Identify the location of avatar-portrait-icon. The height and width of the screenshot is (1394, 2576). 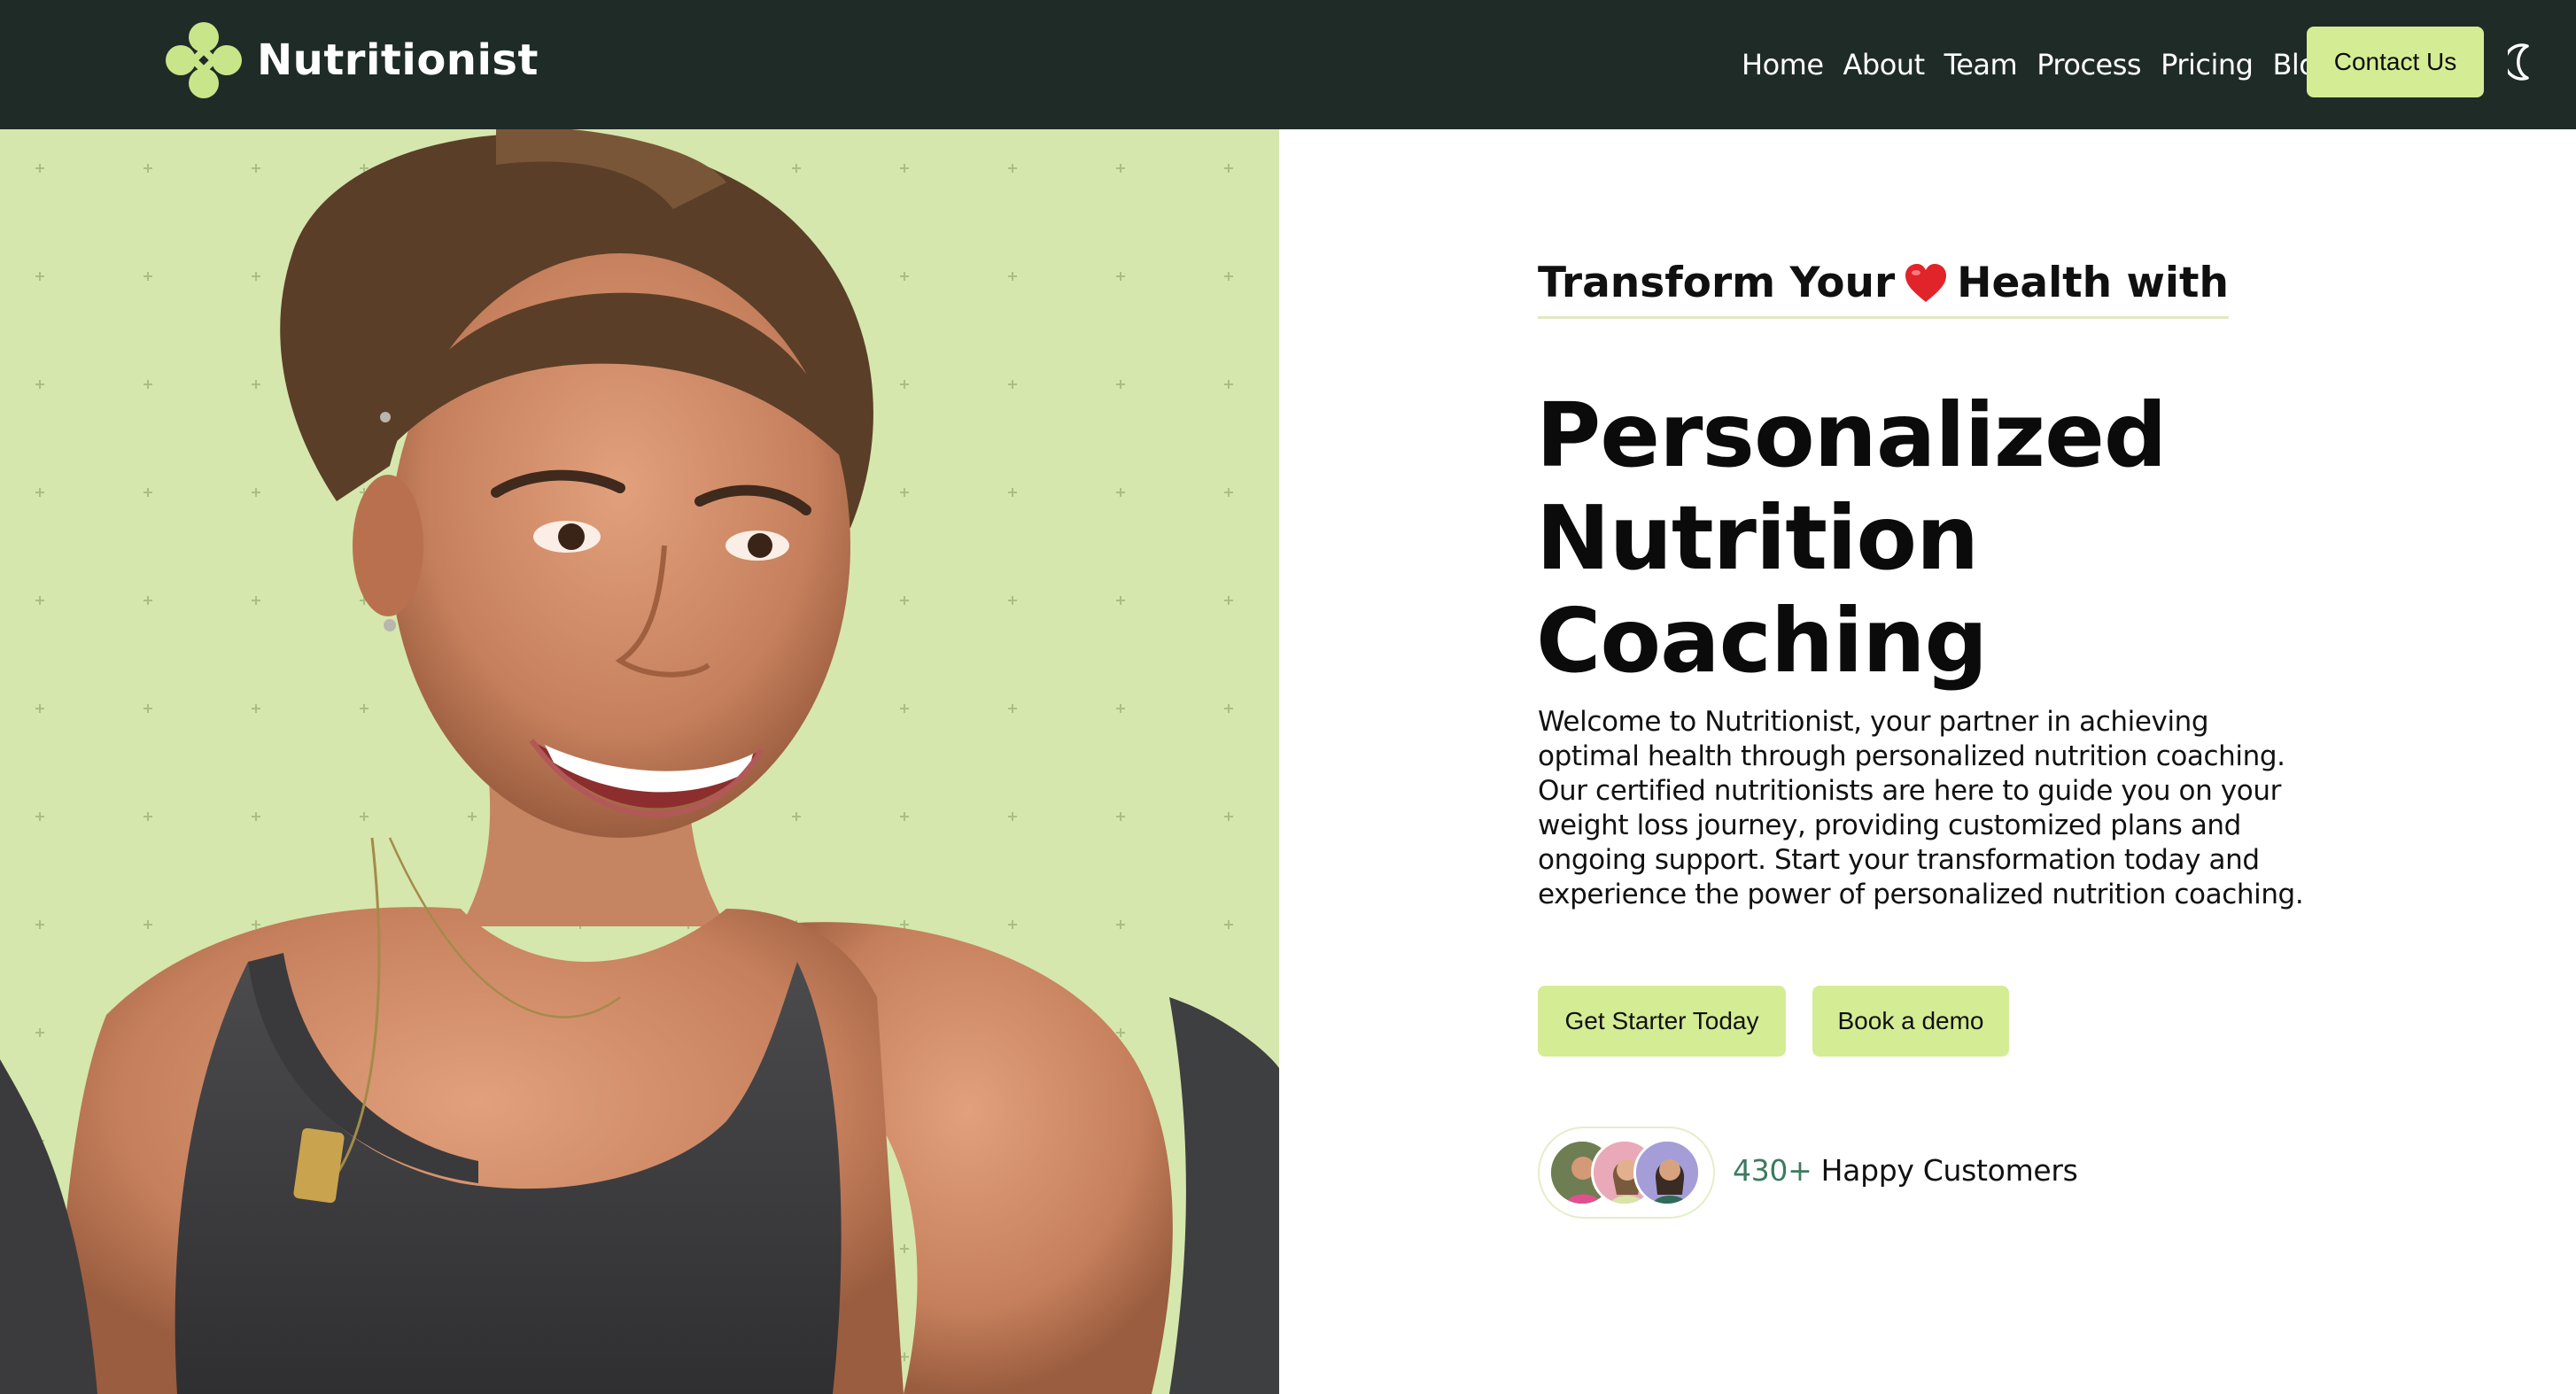
(1667, 1173).